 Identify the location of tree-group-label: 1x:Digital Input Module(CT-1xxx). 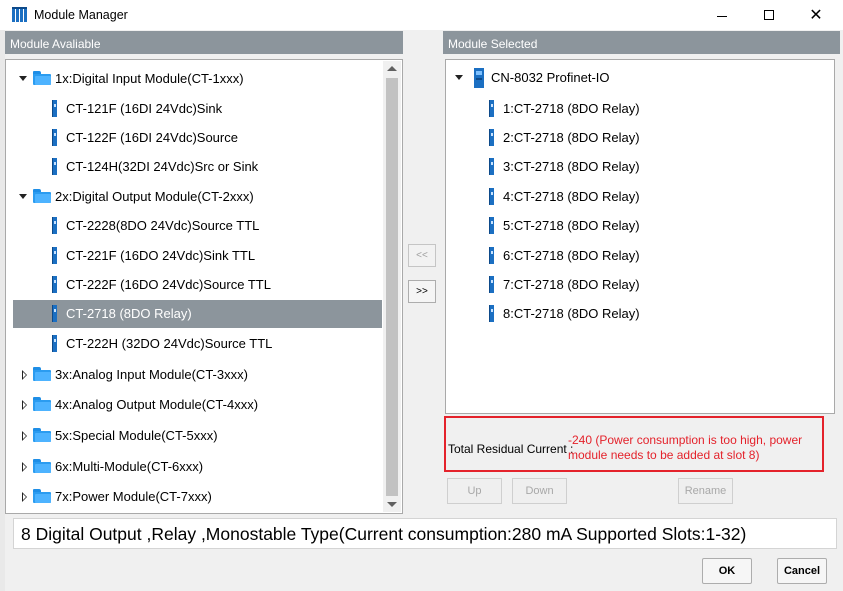
(149, 78).